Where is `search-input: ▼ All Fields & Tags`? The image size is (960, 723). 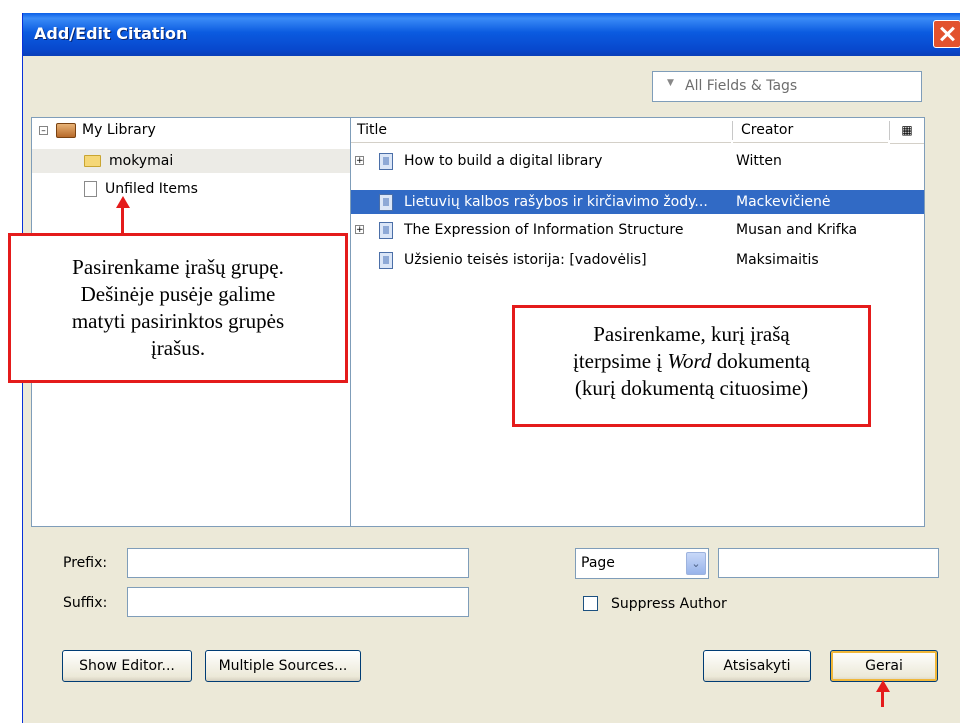
search-input: ▼ All Fields & Tags is located at coordinates (787, 86).